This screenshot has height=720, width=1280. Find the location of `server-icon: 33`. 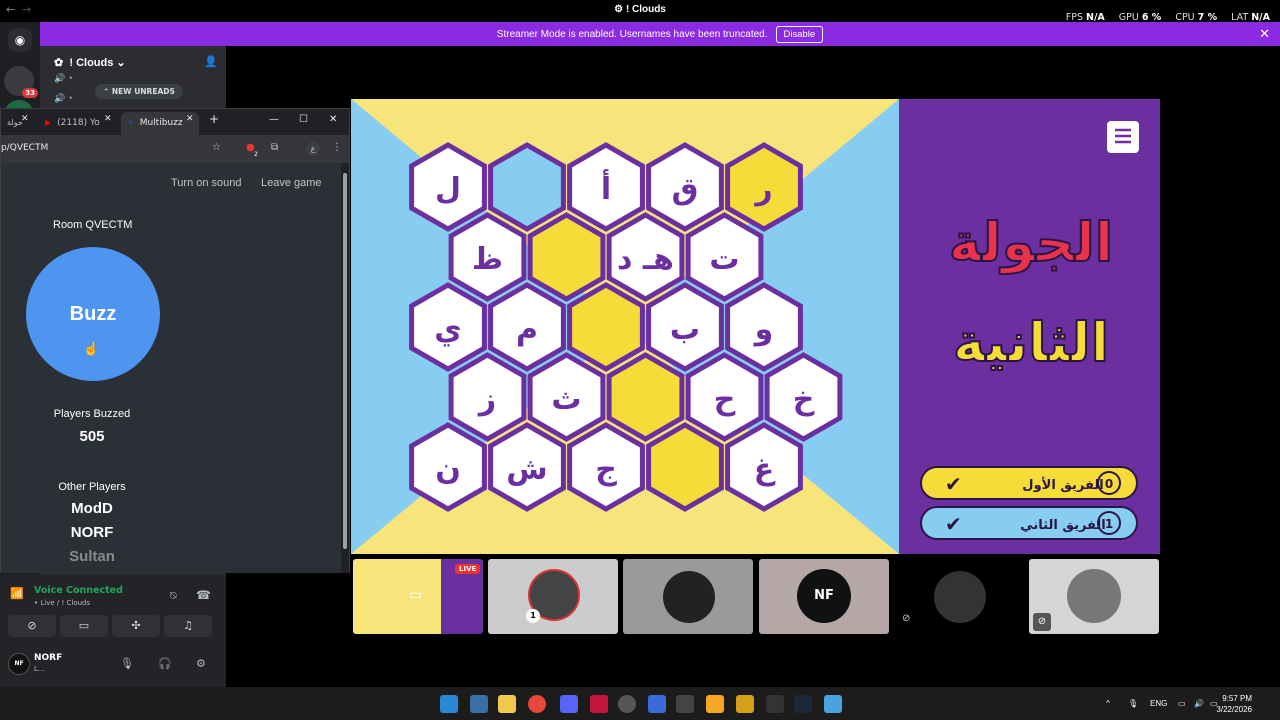

server-icon: 33 is located at coordinates (21, 82).